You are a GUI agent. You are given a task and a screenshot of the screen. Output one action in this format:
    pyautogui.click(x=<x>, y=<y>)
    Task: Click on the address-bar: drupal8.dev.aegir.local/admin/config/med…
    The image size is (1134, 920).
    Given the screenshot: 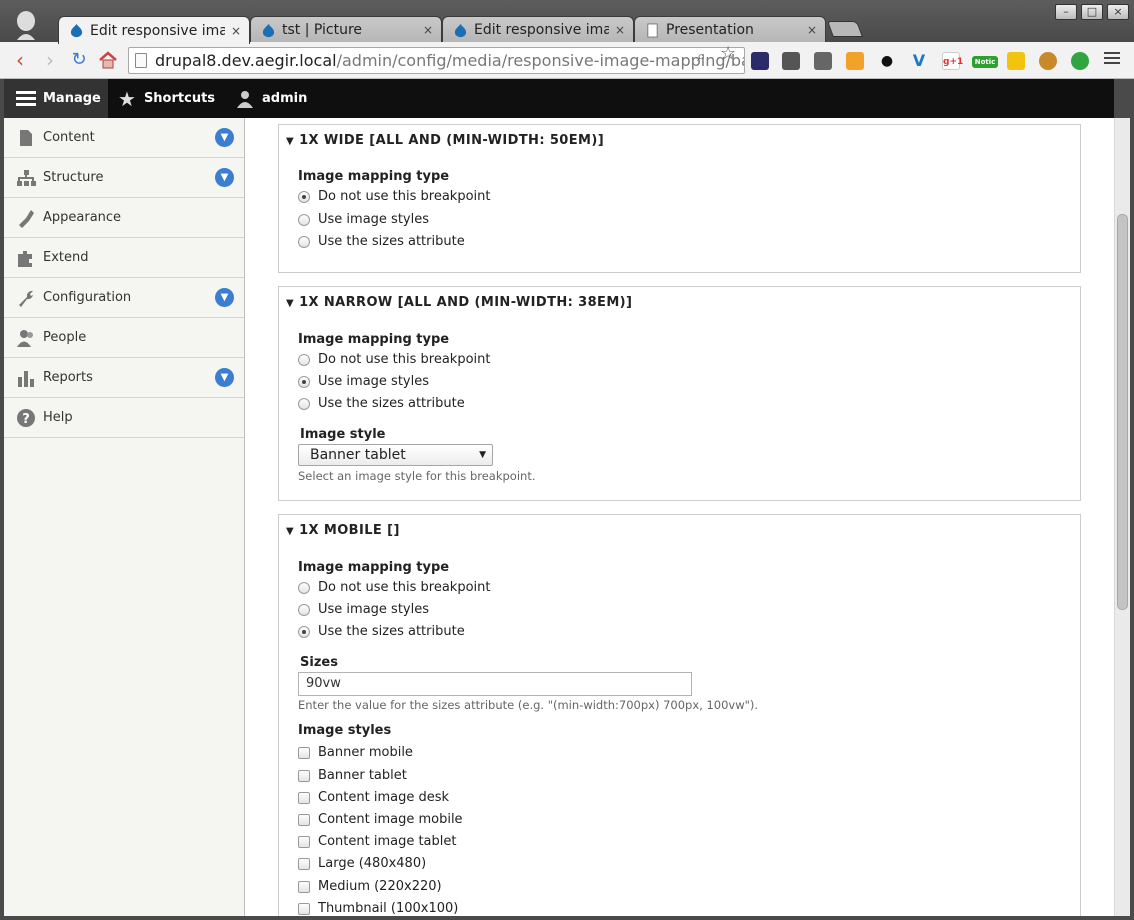 What is the action you would take?
    pyautogui.click(x=436, y=60)
    